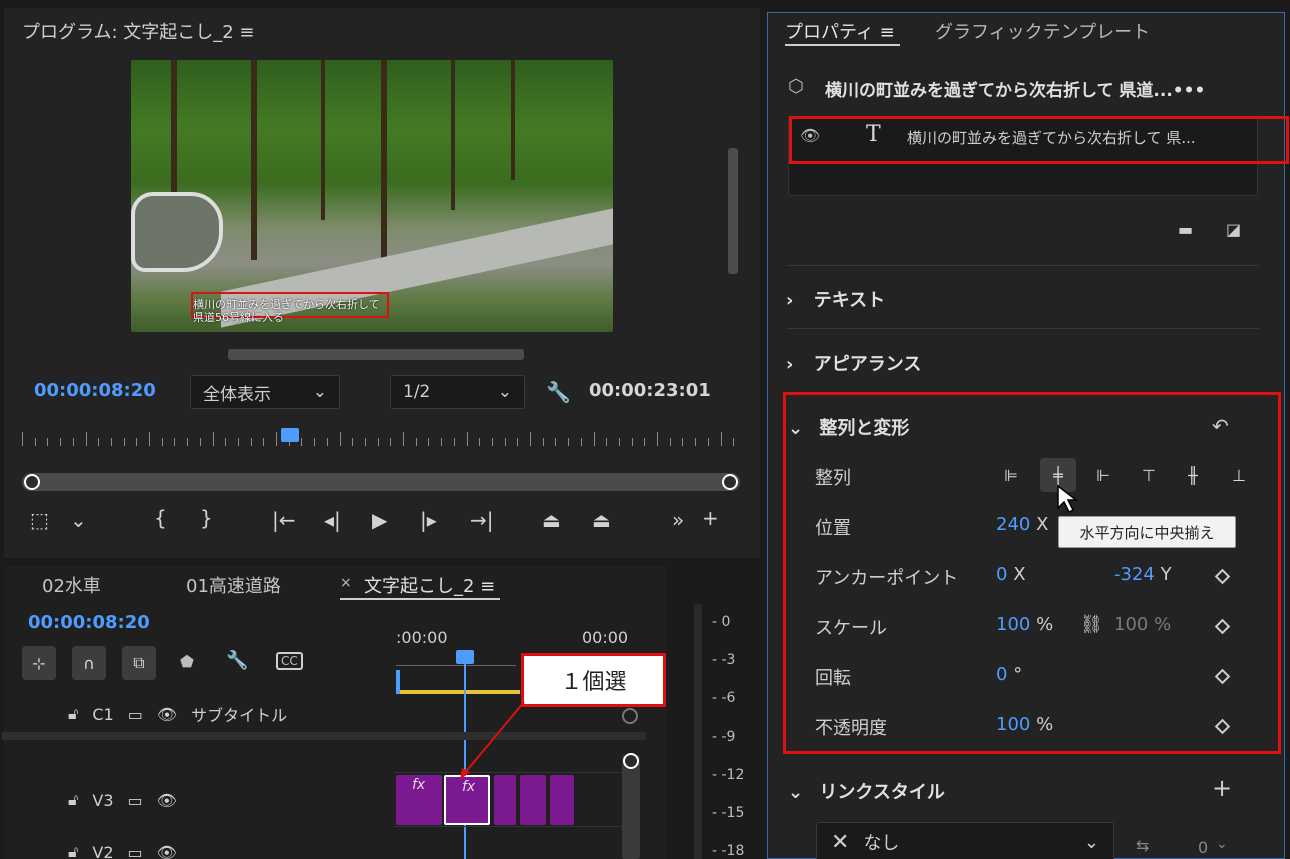 The image size is (1290, 859). I want to click on new-layer-icon: ◪, so click(1233, 229).